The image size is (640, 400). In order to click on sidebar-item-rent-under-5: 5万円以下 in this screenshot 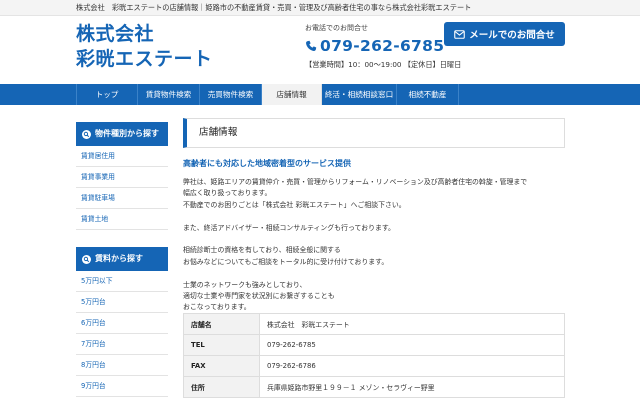, I will do `click(122, 281)`.